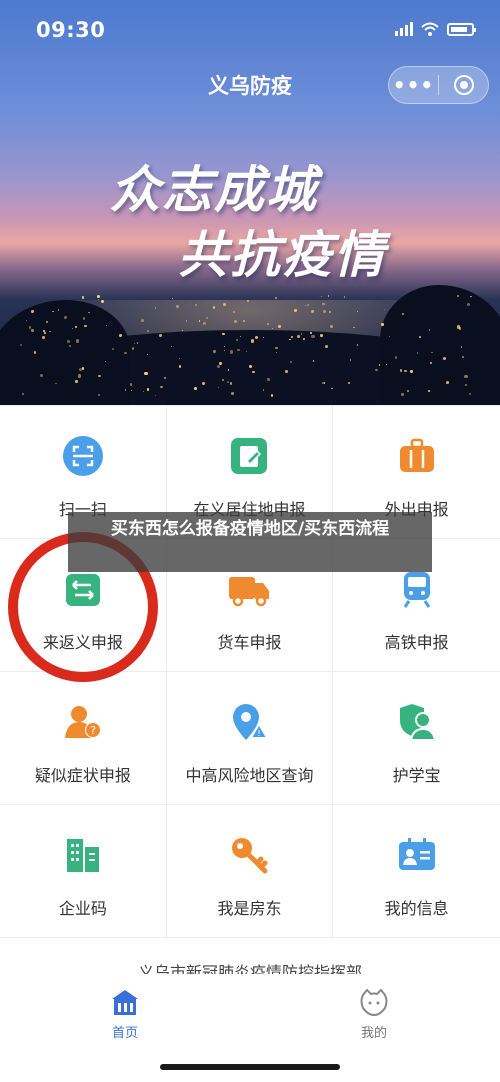 The image size is (500, 1082). I want to click on key-icon, so click(249, 855).